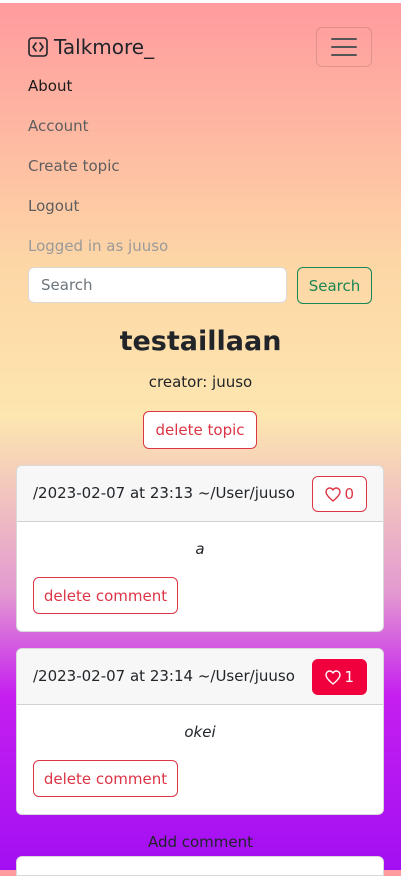 This screenshot has width=401, height=876. I want to click on comment-text: okei, so click(200, 732).